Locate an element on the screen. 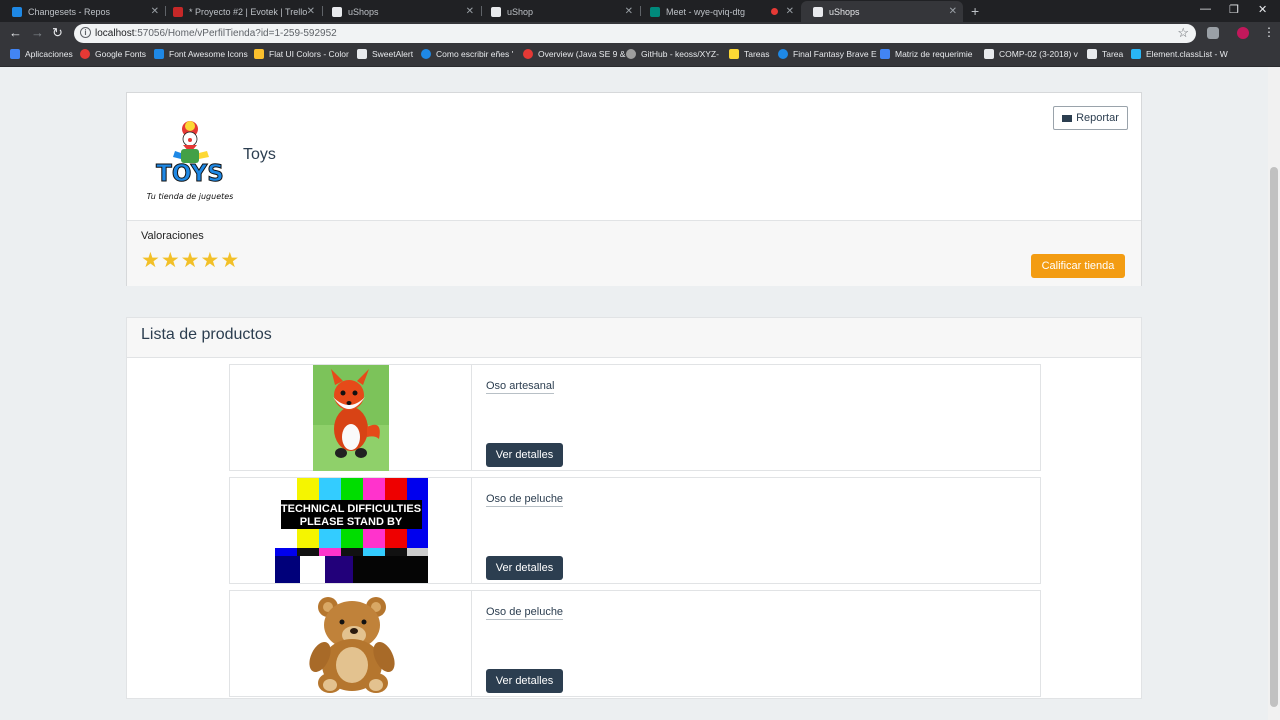  bookmark: Flat UI Colors - Color is located at coordinates (301, 54).